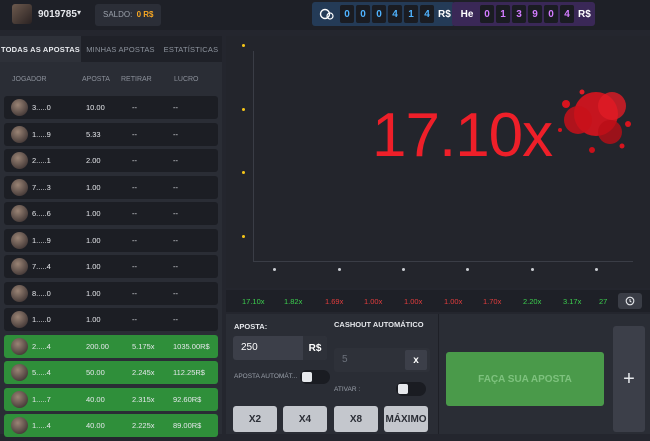 This screenshot has width=650, height=441. I want to click on cashout-multiplier: 2.245x, so click(143, 372).